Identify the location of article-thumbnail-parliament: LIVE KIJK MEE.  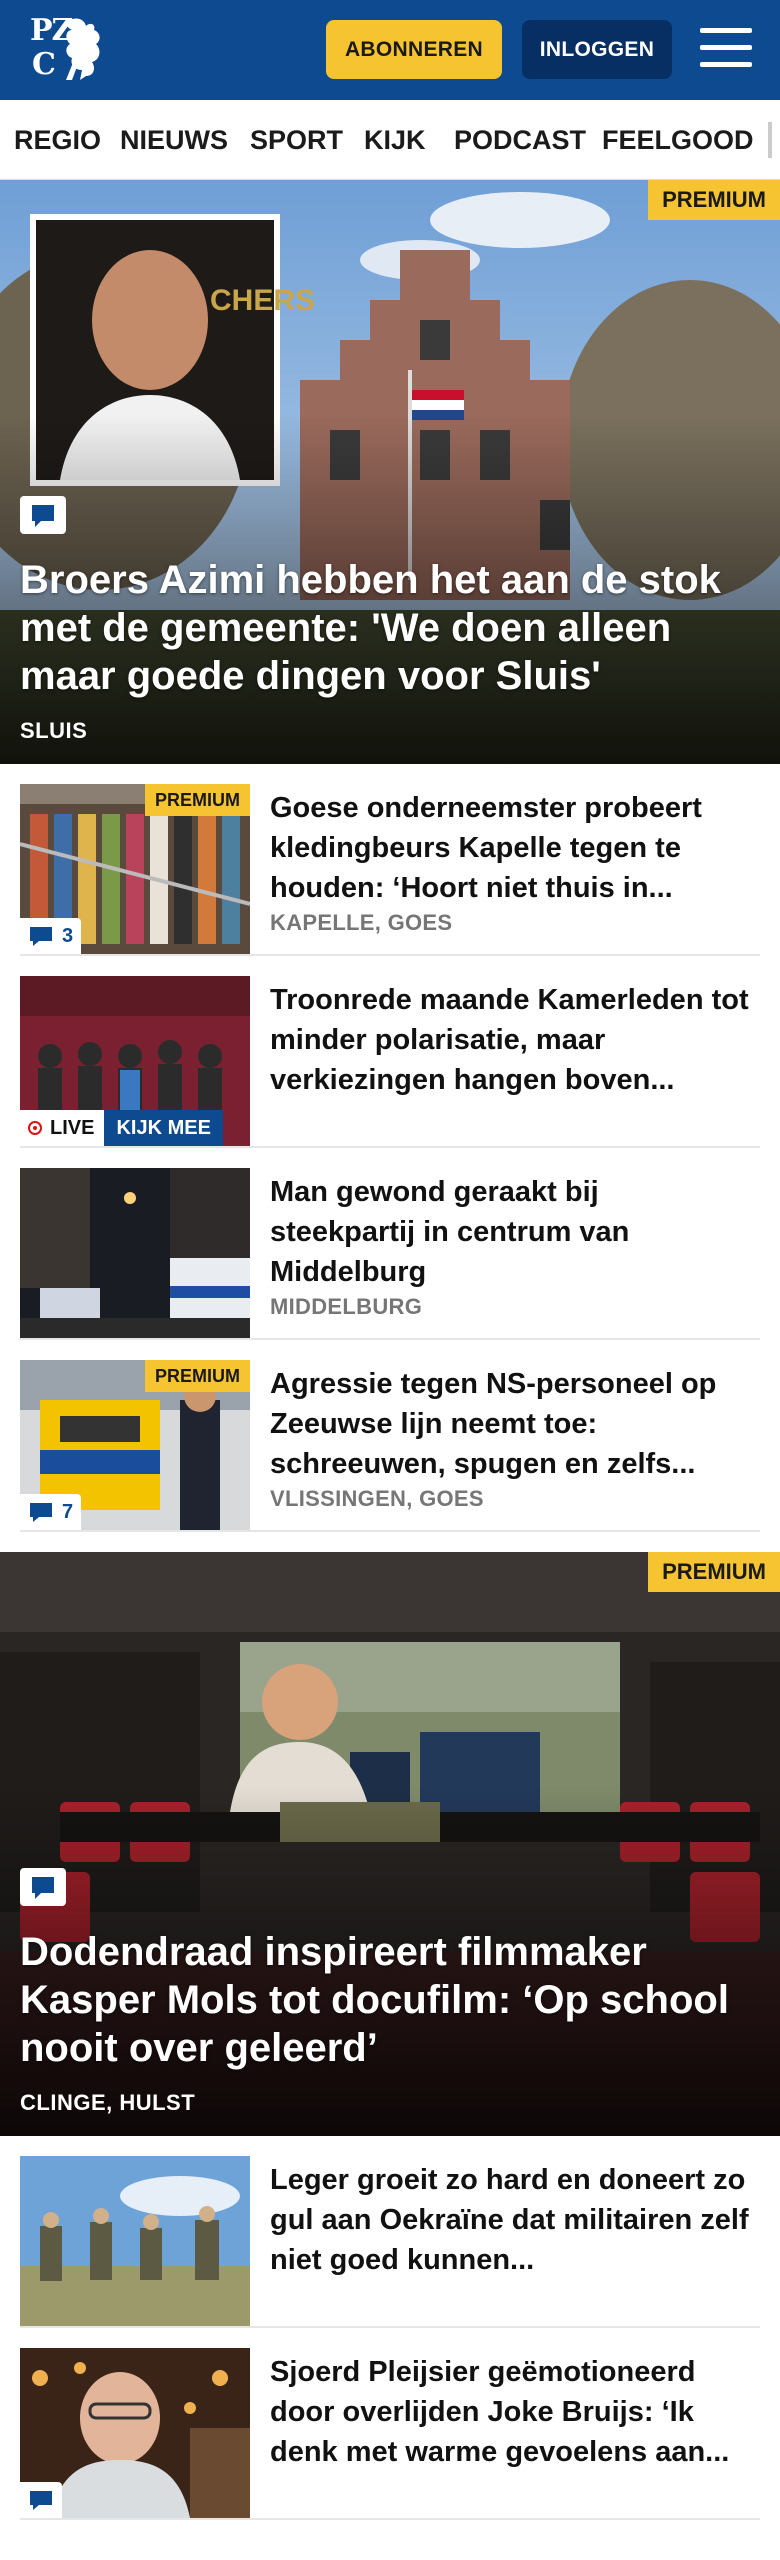
(135, 1061).